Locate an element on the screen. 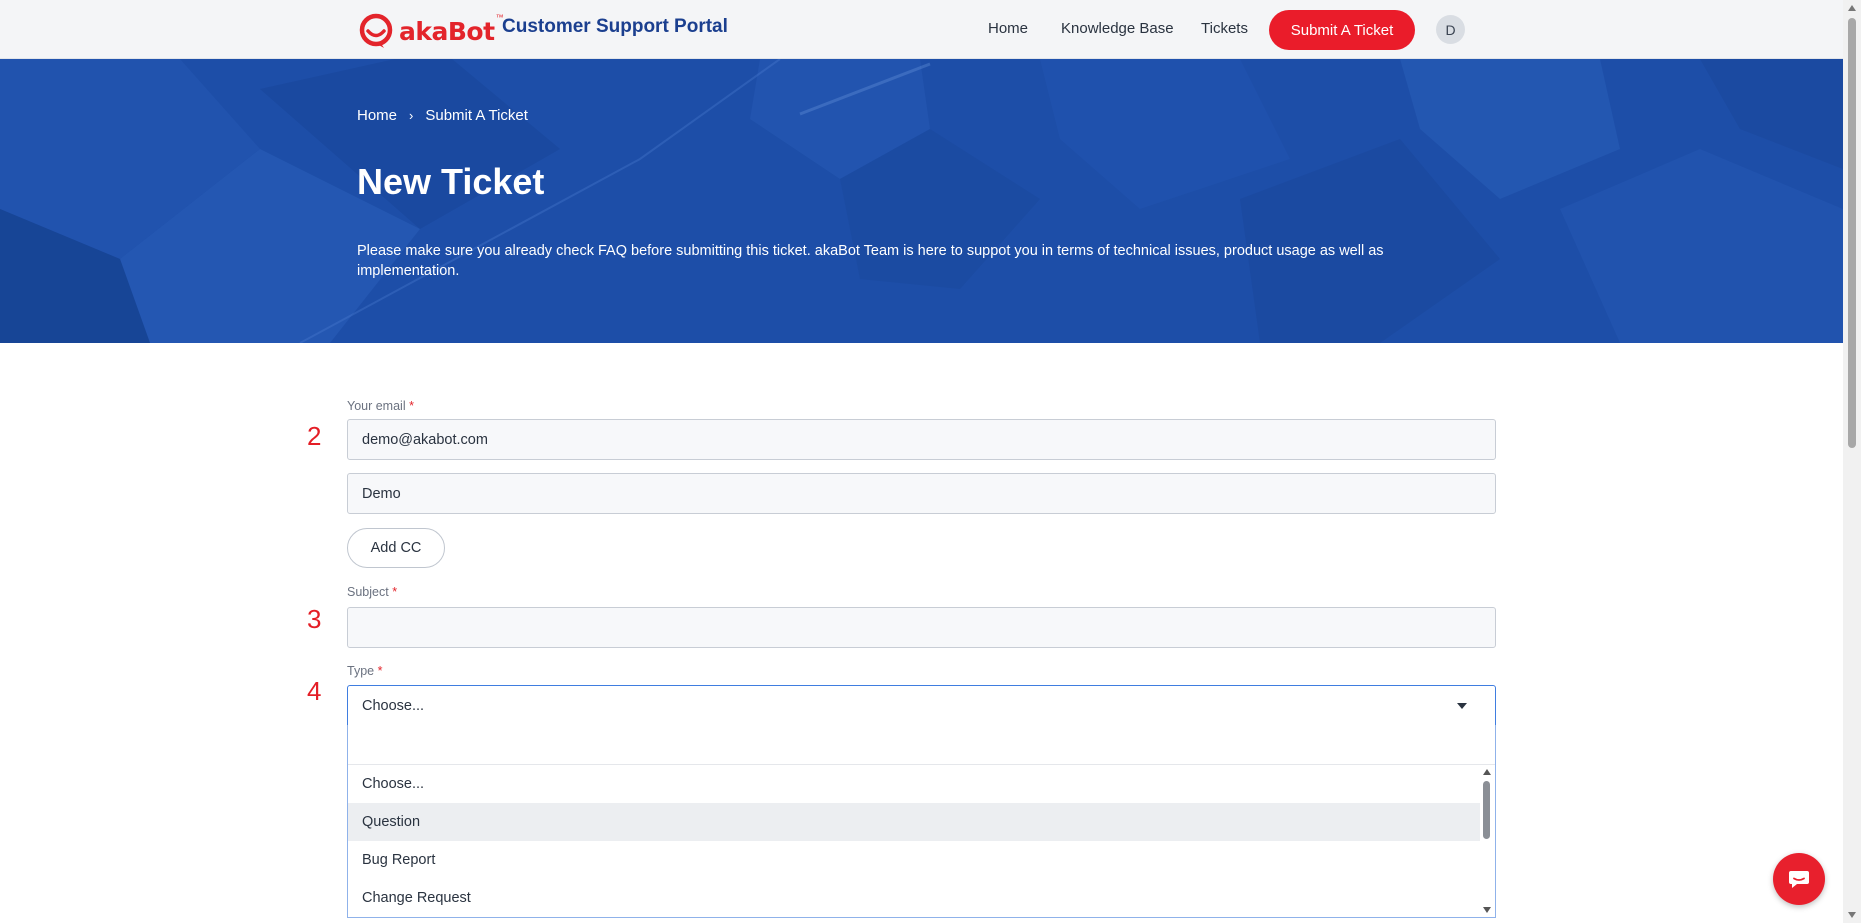 Image resolution: width=1861 pixels, height=923 pixels. caret-down-icon is located at coordinates (1462, 705).